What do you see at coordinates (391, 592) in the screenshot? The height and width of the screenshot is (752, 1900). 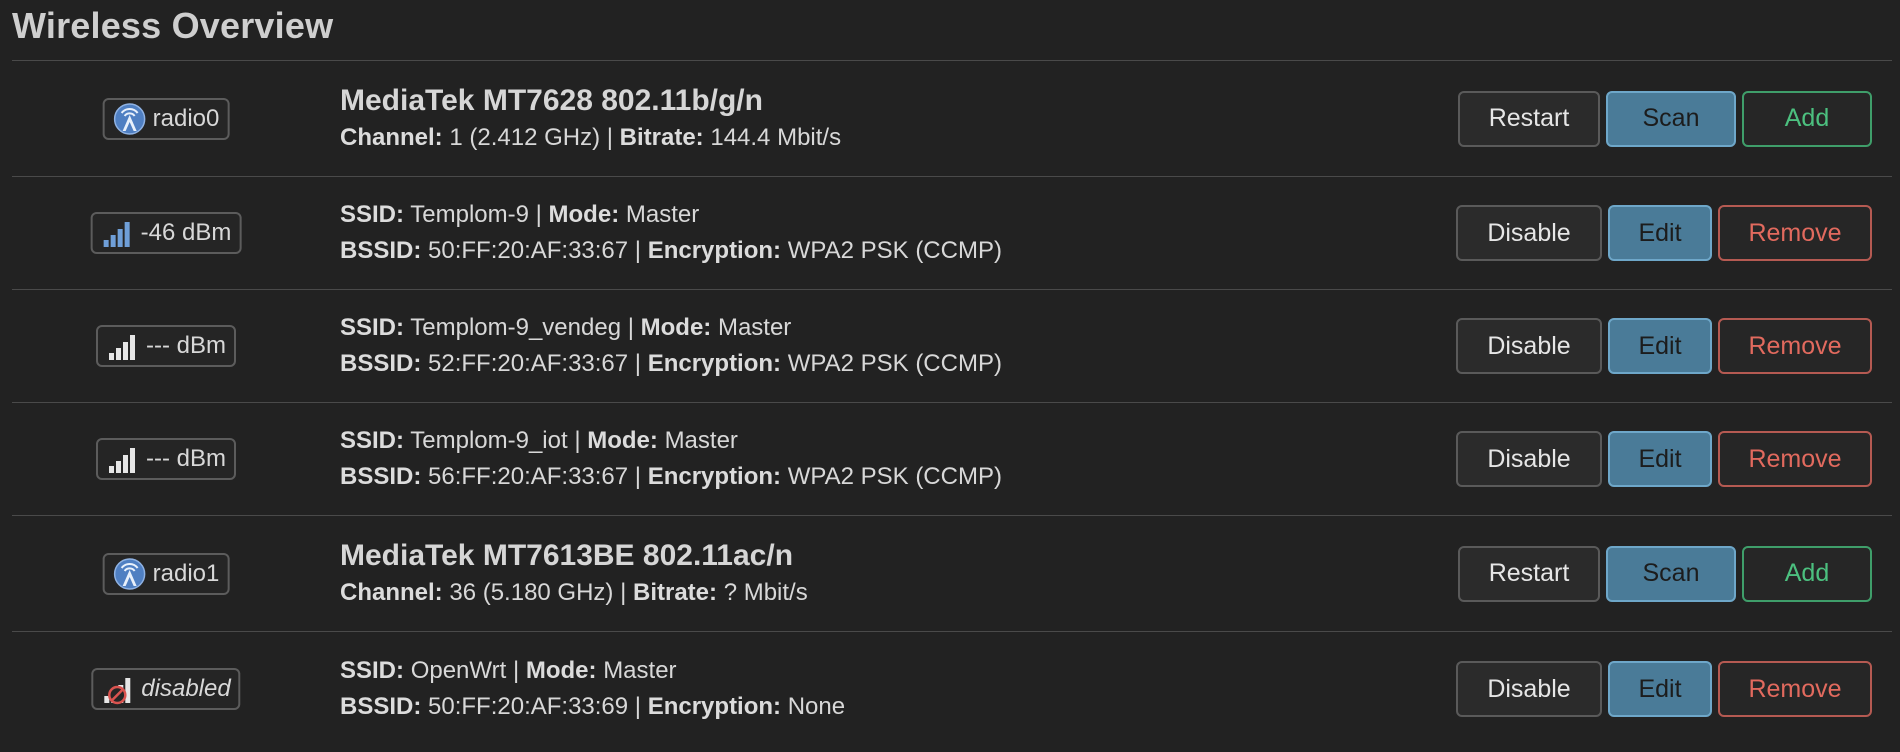 I see `channel-label: Channel:` at bounding box center [391, 592].